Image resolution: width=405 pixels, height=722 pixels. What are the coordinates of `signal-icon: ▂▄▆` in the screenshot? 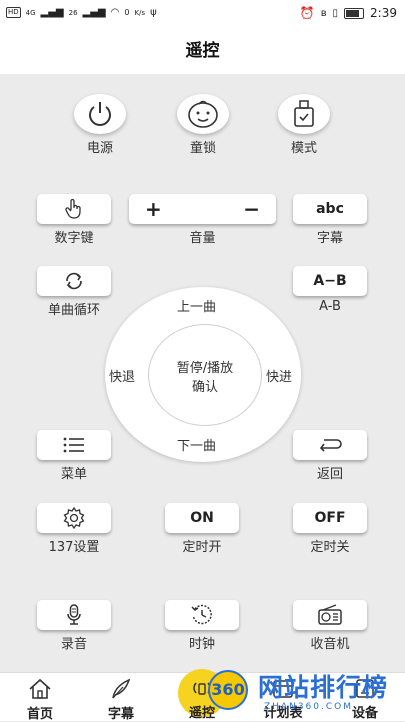 It's located at (52, 12).